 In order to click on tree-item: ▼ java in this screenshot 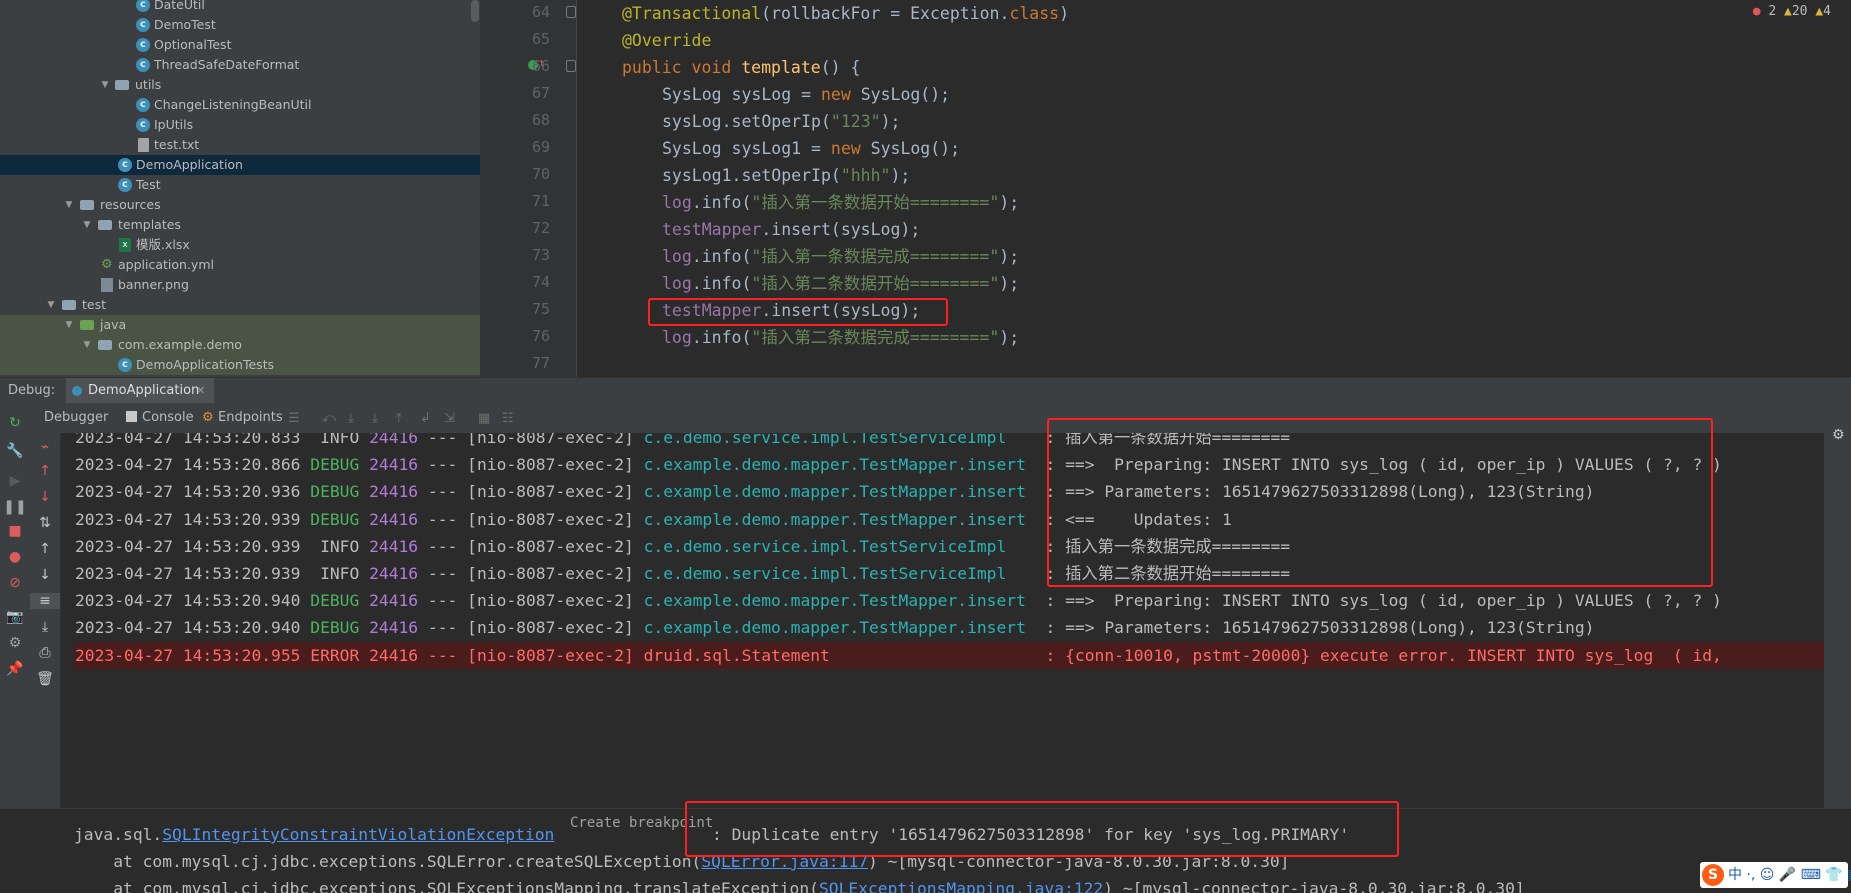, I will do `click(240, 325)`.